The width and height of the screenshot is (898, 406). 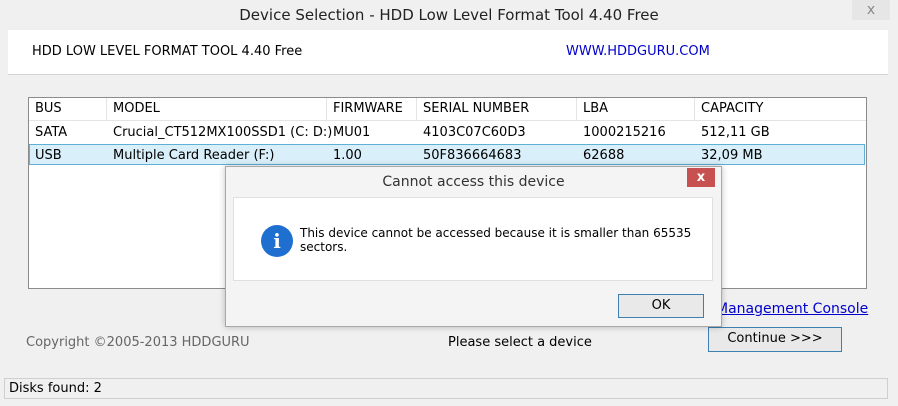 I want to click on column-header-serial: SERIAL NUMBER, so click(x=497, y=109).